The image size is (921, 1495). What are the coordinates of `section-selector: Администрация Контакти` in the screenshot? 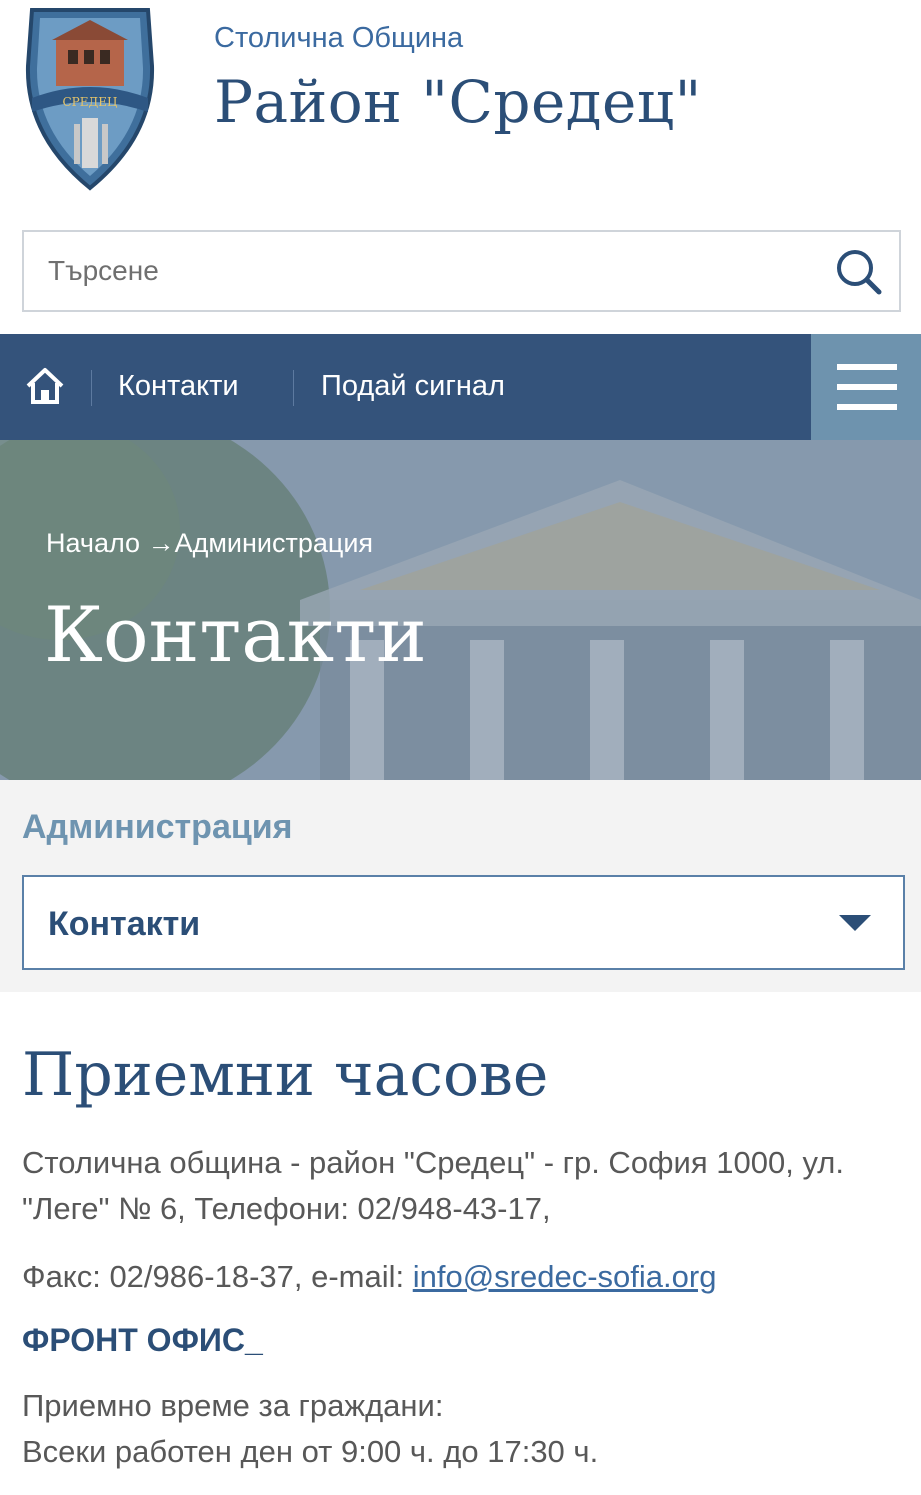 It's located at (460, 886).